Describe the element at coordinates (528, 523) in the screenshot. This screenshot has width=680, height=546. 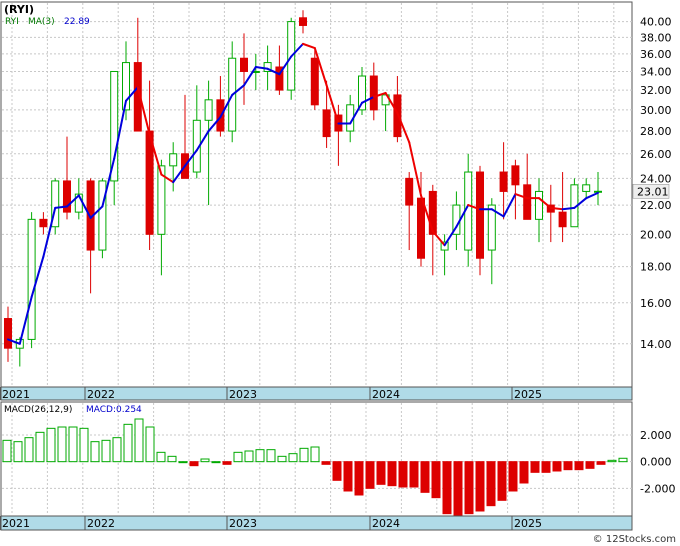
I see `macd-x-tick-label: 2025` at that location.